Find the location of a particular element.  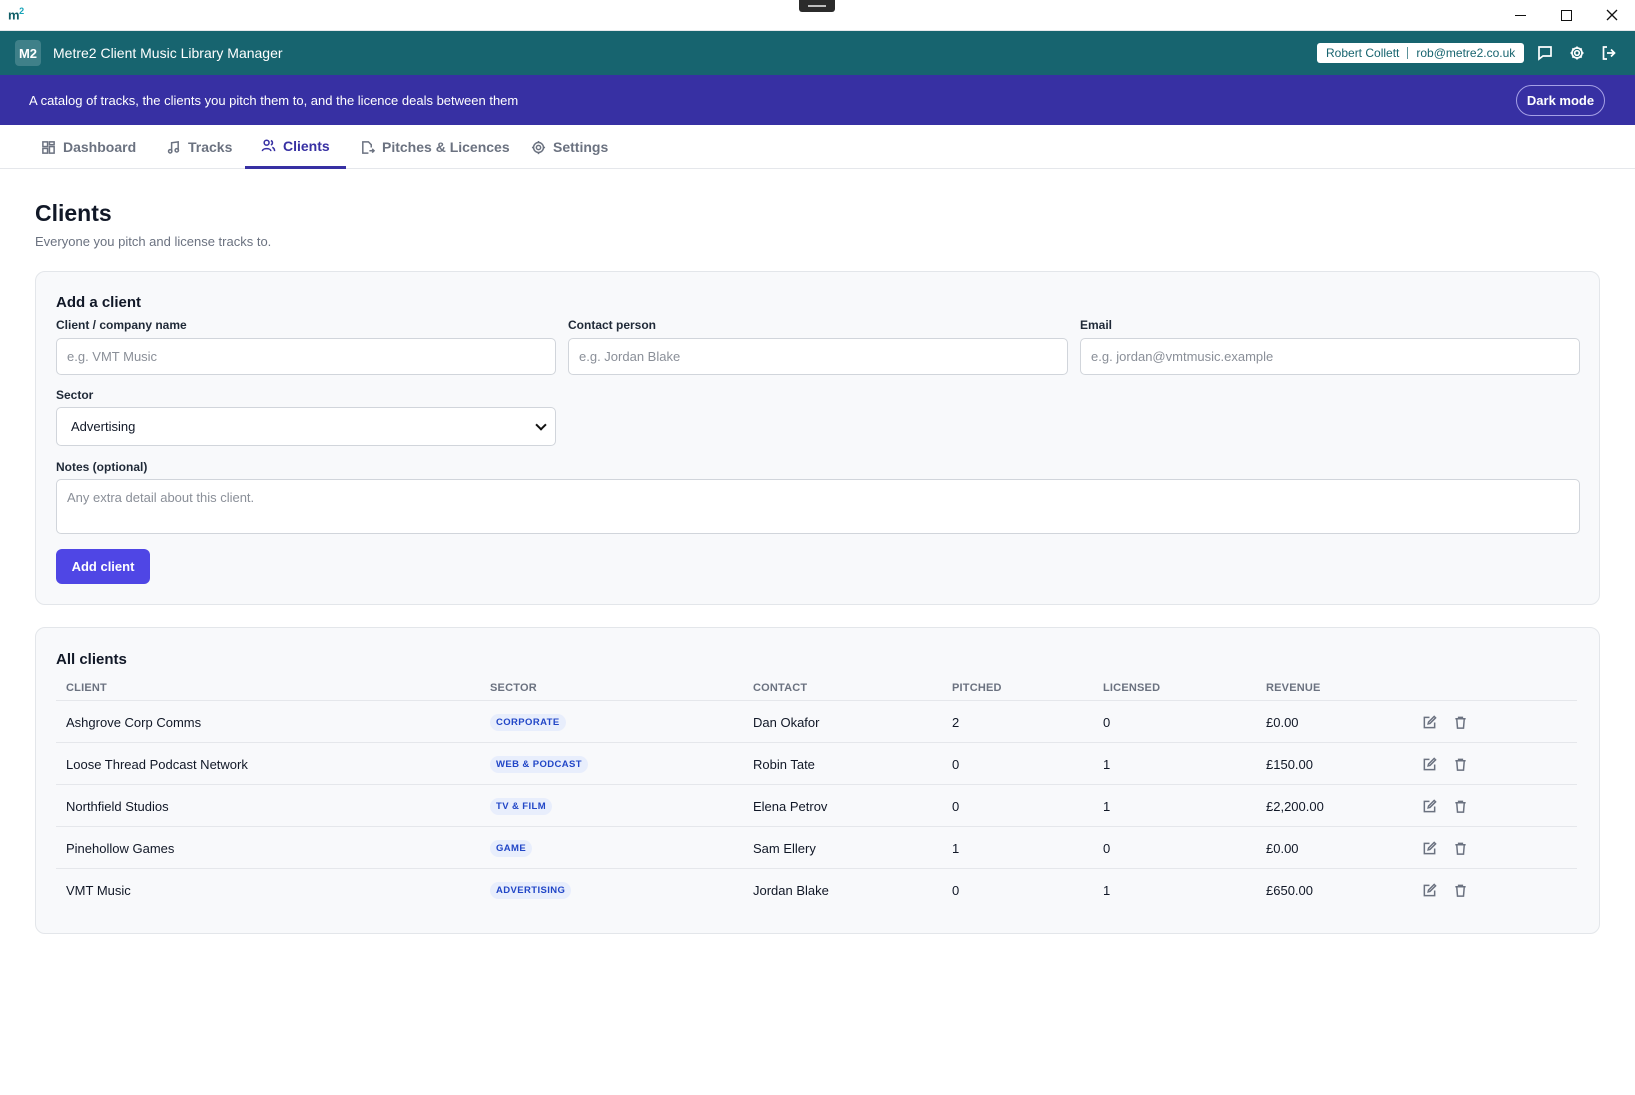

close-button is located at coordinates (1612, 15).